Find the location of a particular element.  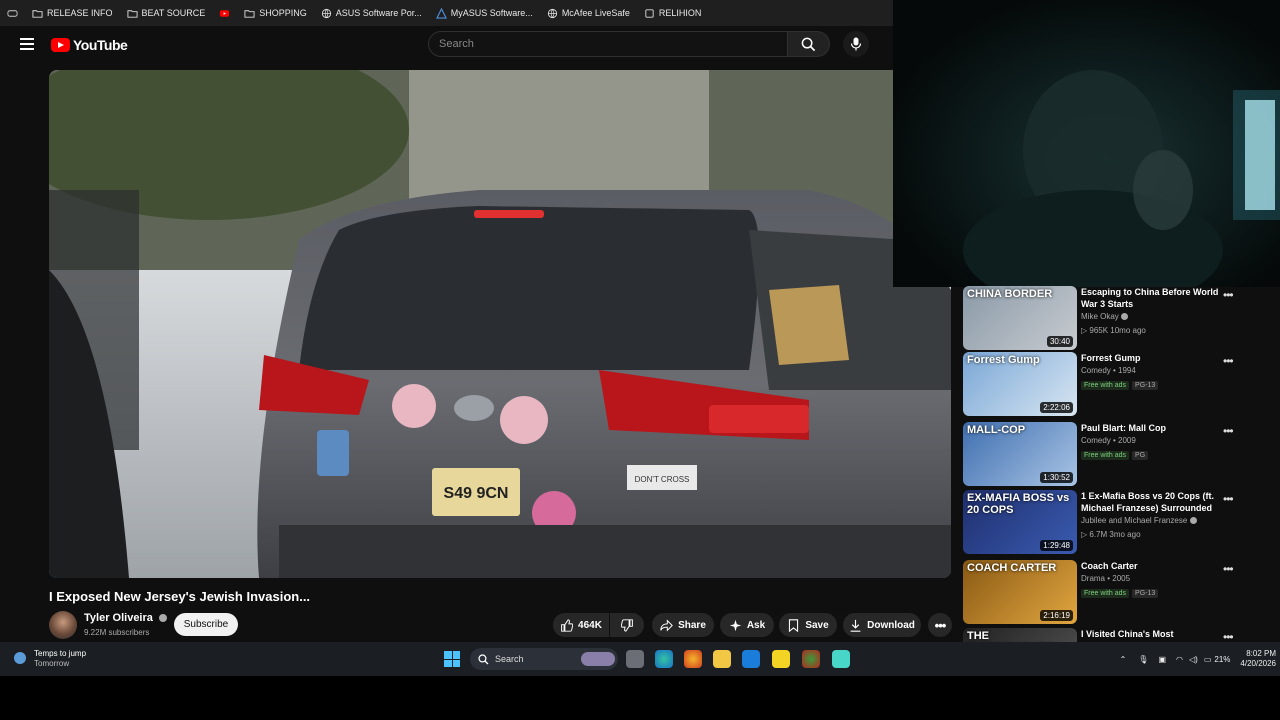

battery-icon: ▭ is located at coordinates (1208, 659).